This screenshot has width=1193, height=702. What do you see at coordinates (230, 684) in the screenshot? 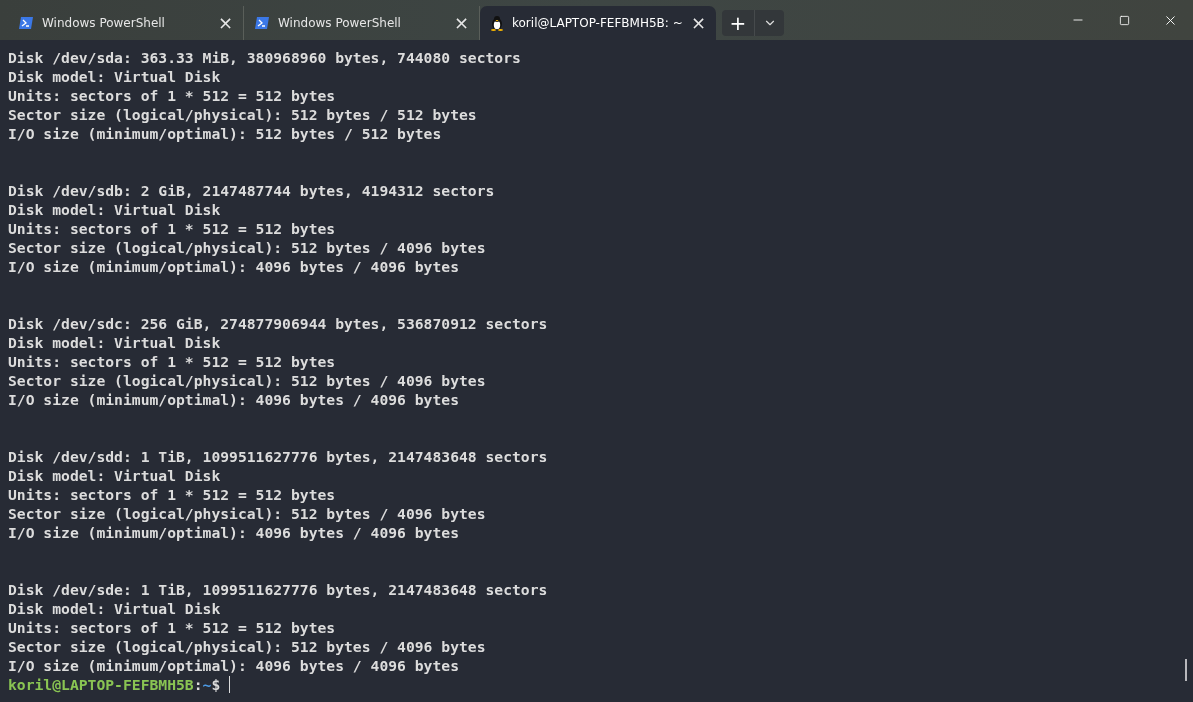
I see `text-cursor` at bounding box center [230, 684].